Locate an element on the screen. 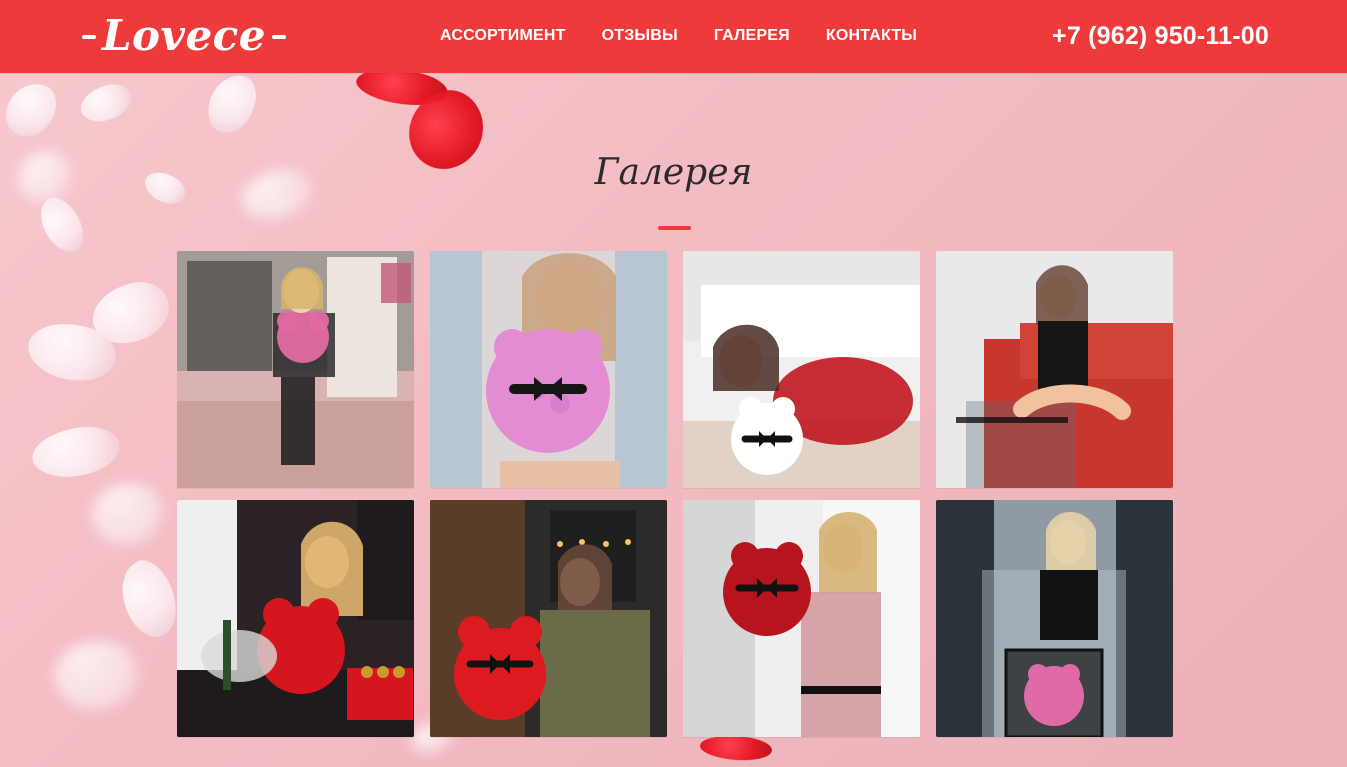 The image size is (1347, 767). nav-link-reviews: ОТЗЫВЫ is located at coordinates (640, 36).